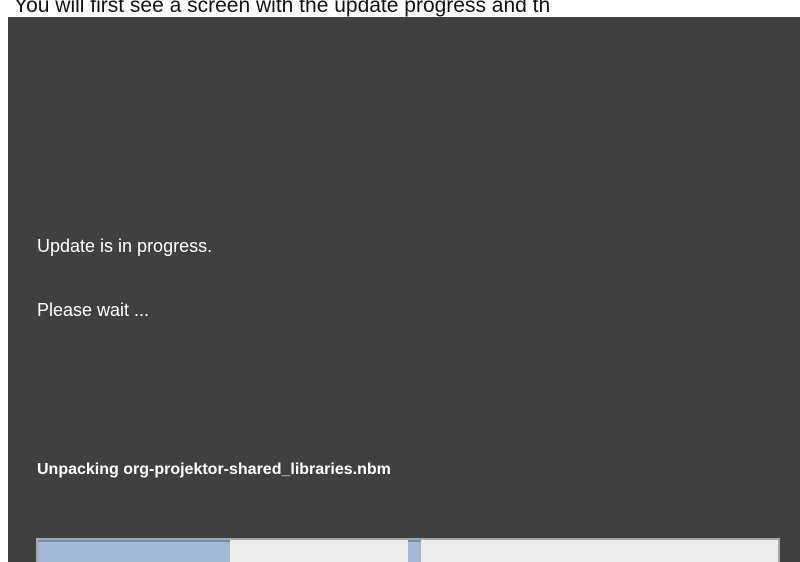 Image resolution: width=800 pixels, height=562 pixels. Describe the element at coordinates (414, 551) in the screenshot. I see `progress-indicator-segment` at that location.